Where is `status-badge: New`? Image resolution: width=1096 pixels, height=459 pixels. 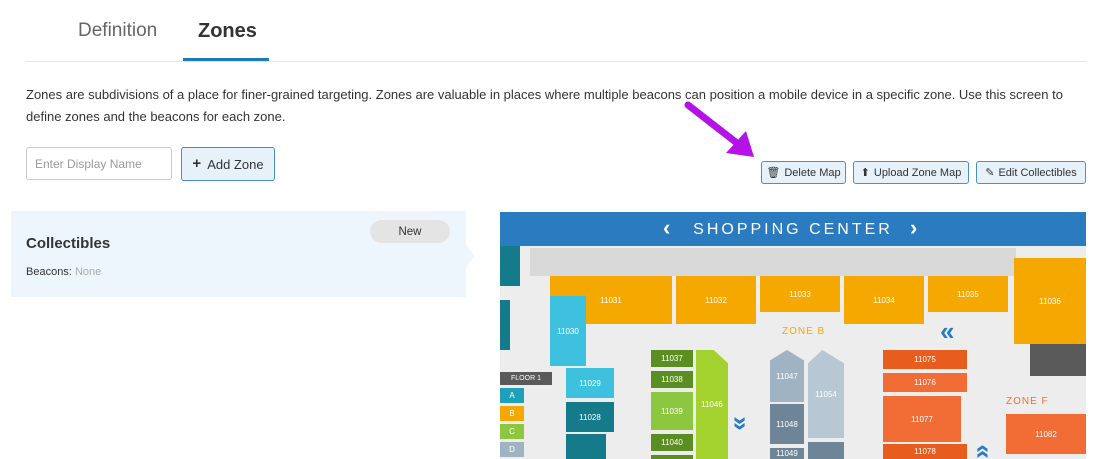
status-badge: New is located at coordinates (410, 231).